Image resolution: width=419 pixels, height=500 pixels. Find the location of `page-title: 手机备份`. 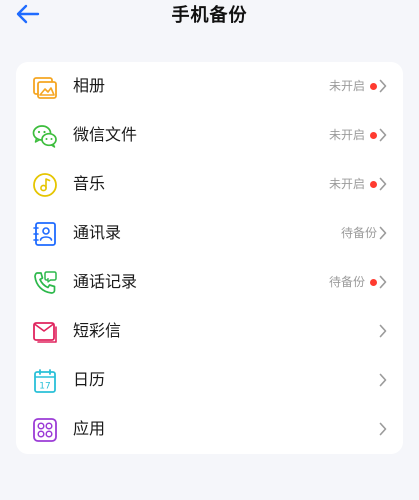

page-title: 手机备份 is located at coordinates (209, 15).